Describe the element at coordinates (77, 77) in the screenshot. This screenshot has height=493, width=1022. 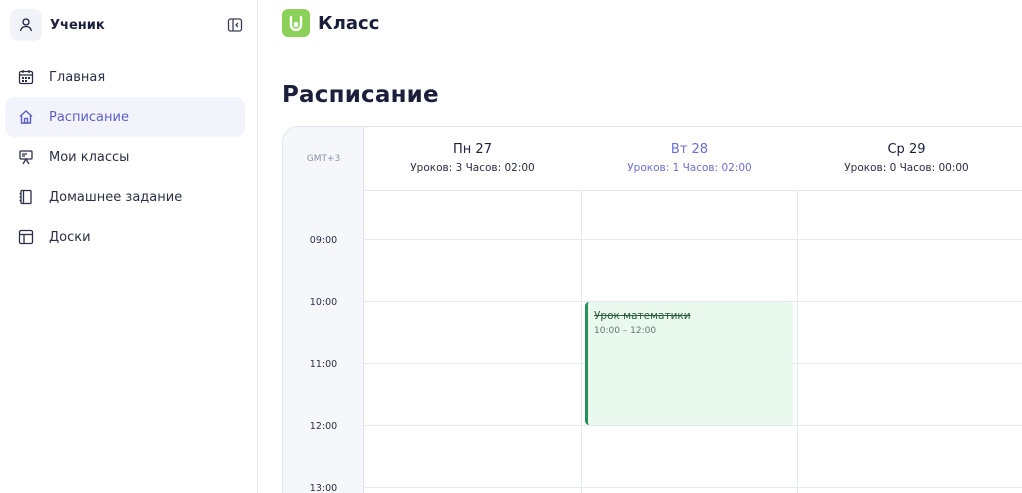
I see `sidebar-item-label: Главная` at that location.